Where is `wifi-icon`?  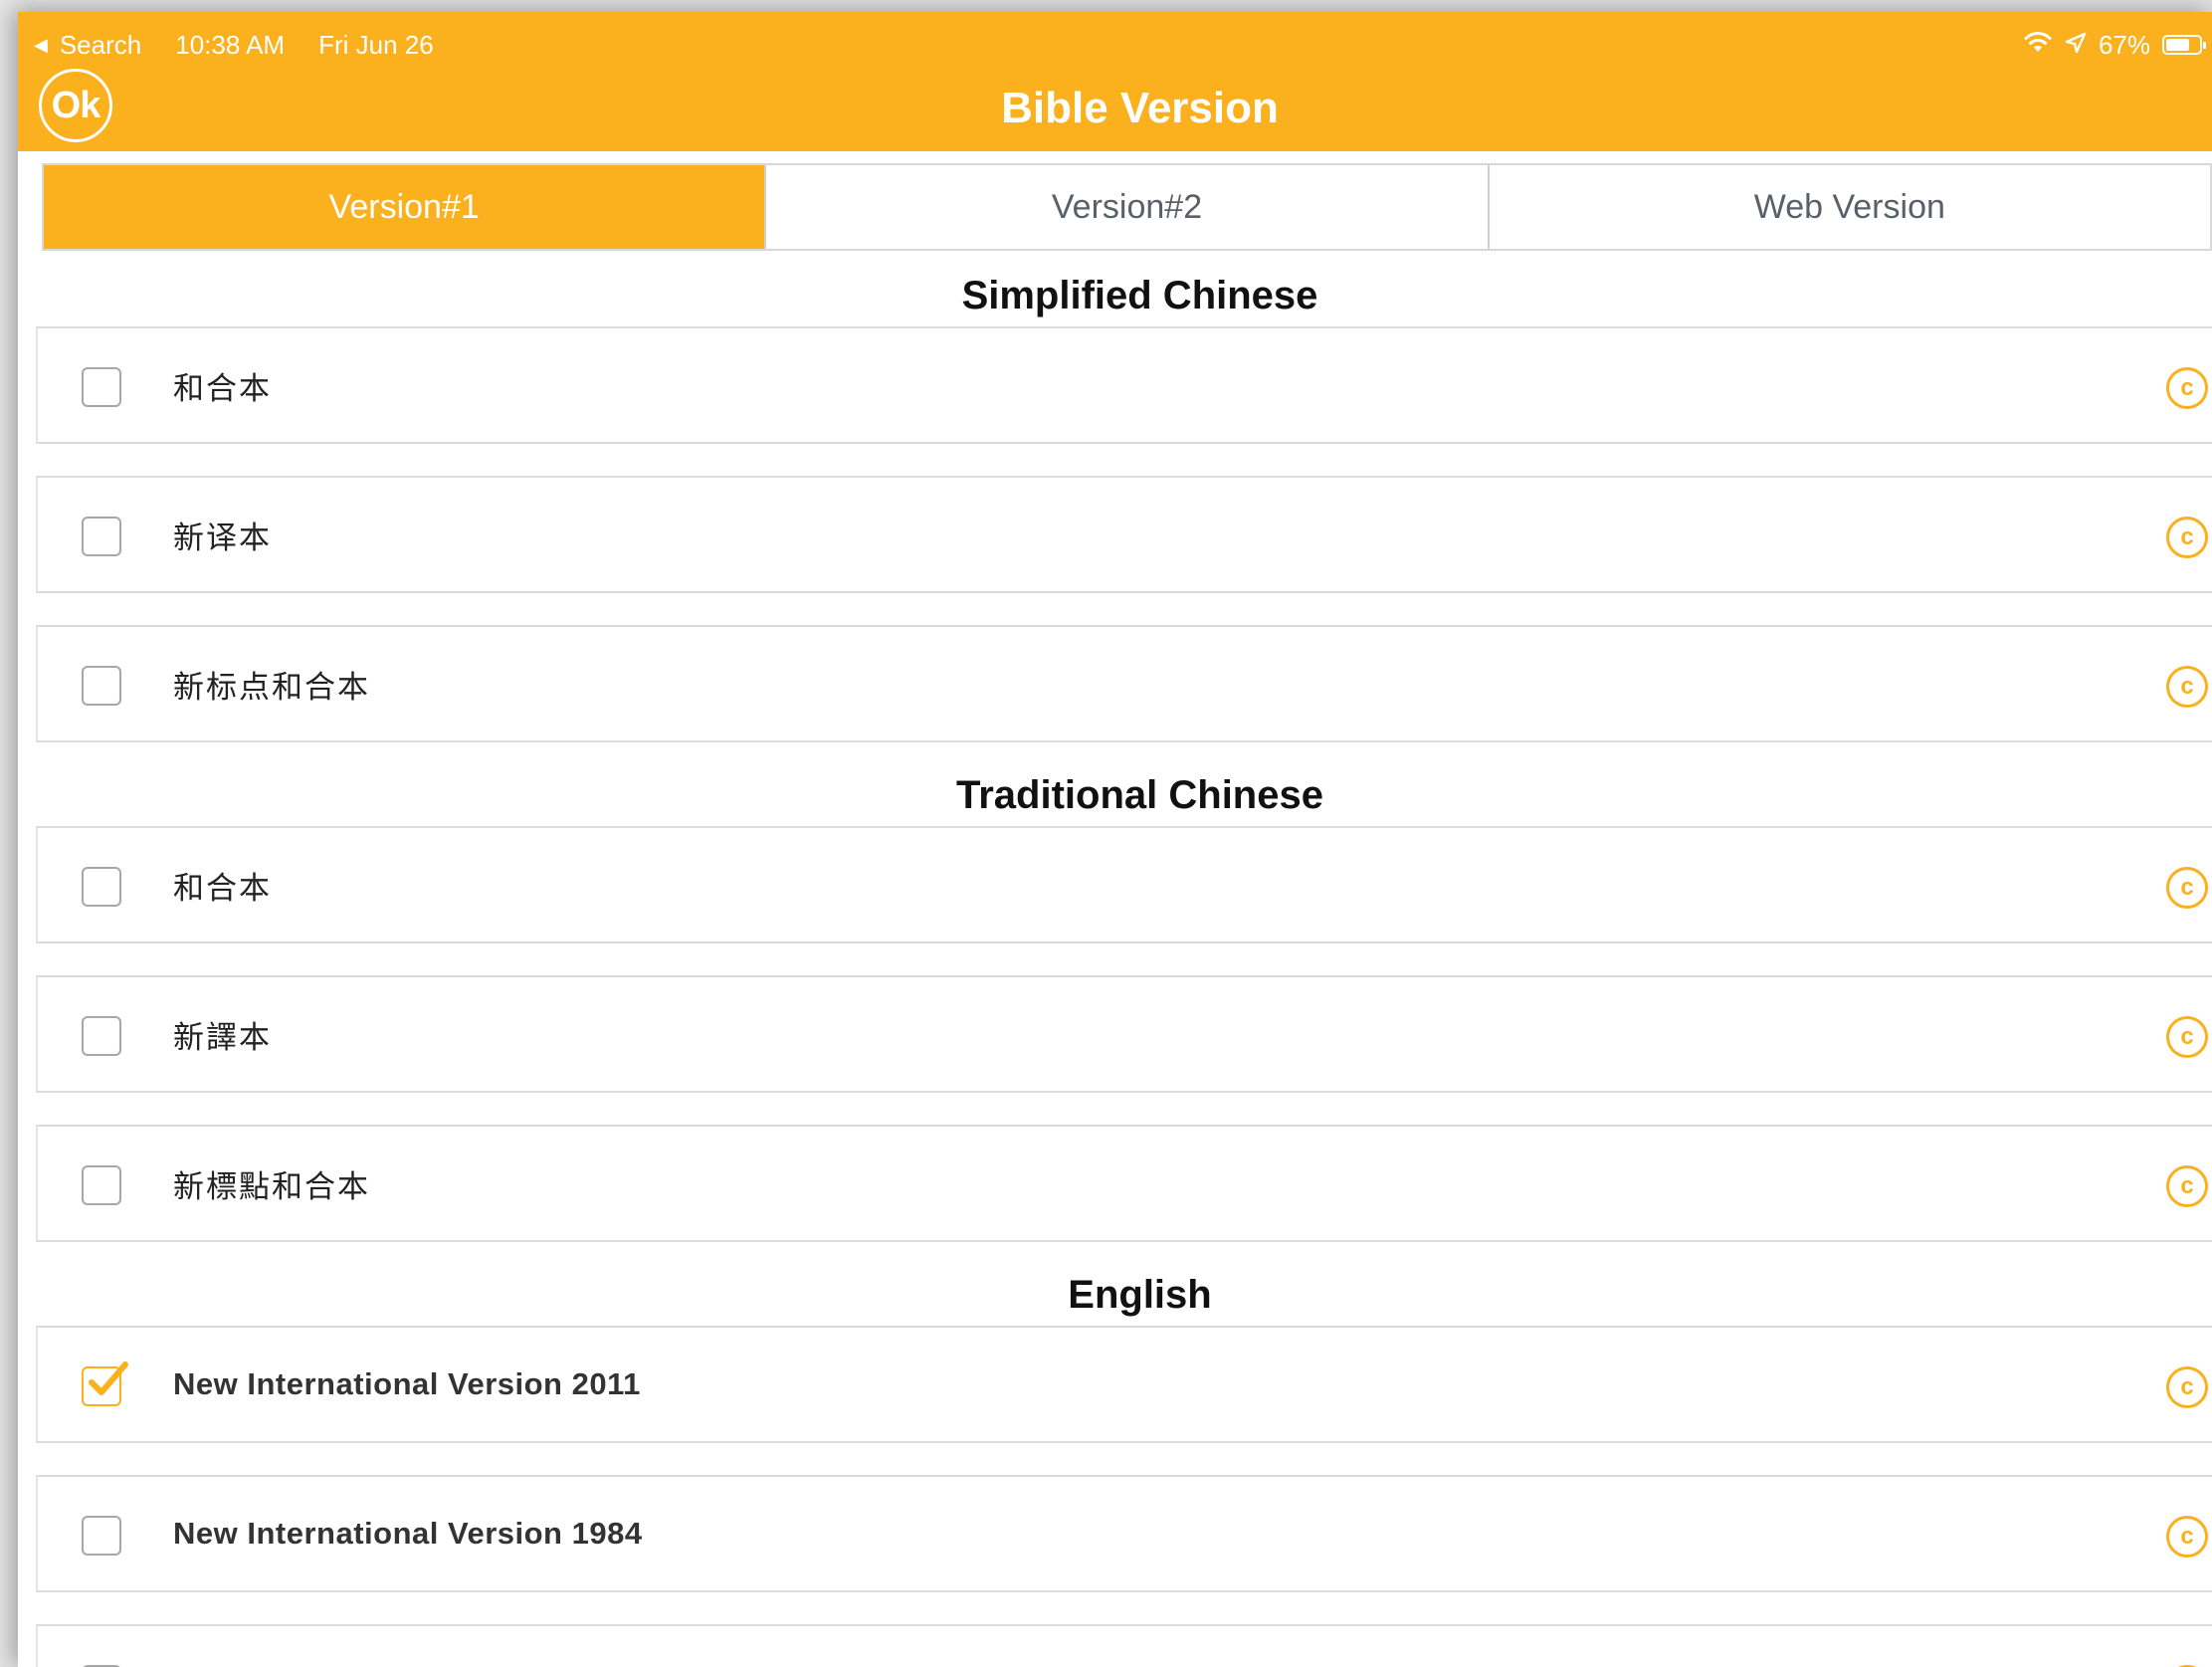 wifi-icon is located at coordinates (2038, 45).